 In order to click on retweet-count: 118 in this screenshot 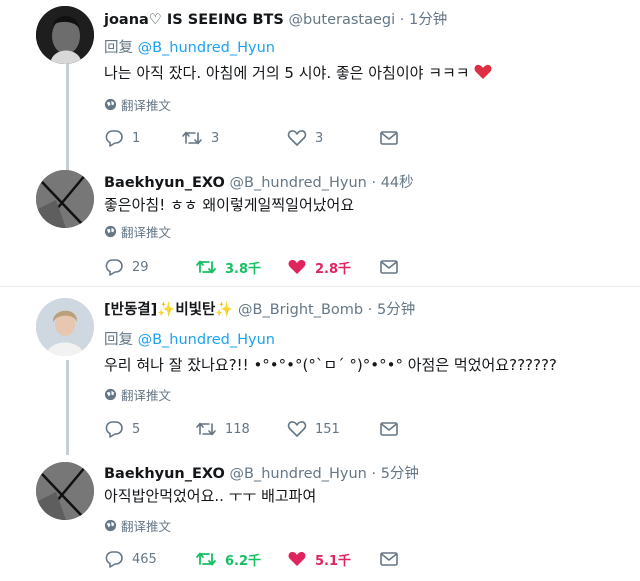, I will do `click(237, 429)`.